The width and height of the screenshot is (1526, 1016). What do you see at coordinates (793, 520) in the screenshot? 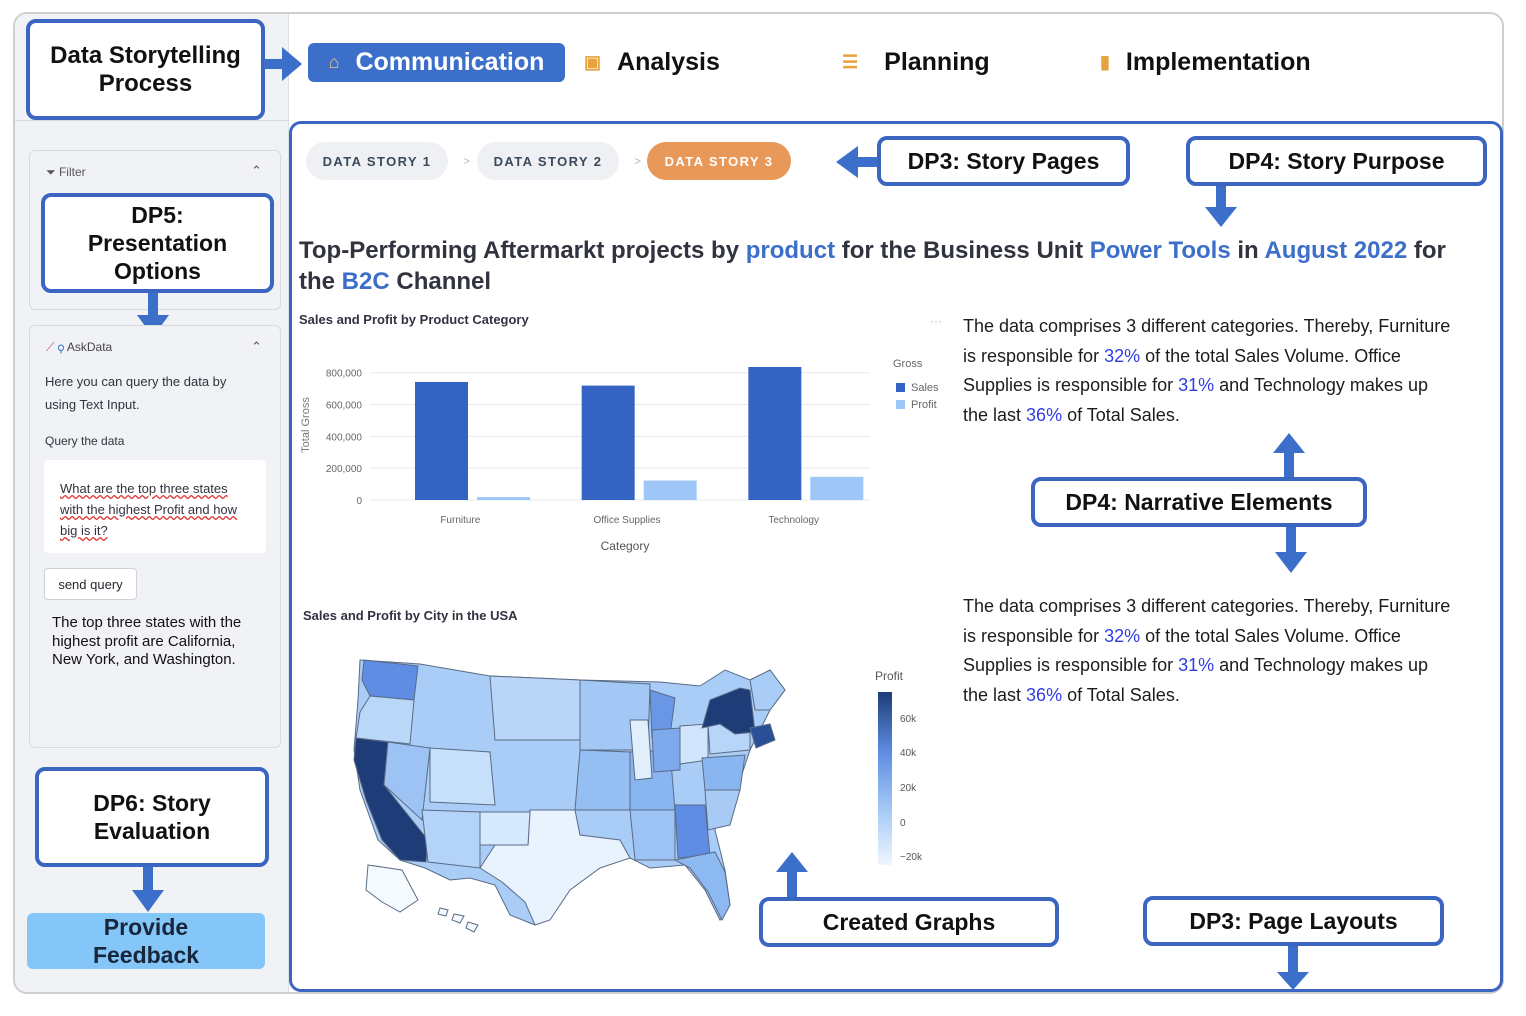
I see `x-tick-label: Technology` at bounding box center [793, 520].